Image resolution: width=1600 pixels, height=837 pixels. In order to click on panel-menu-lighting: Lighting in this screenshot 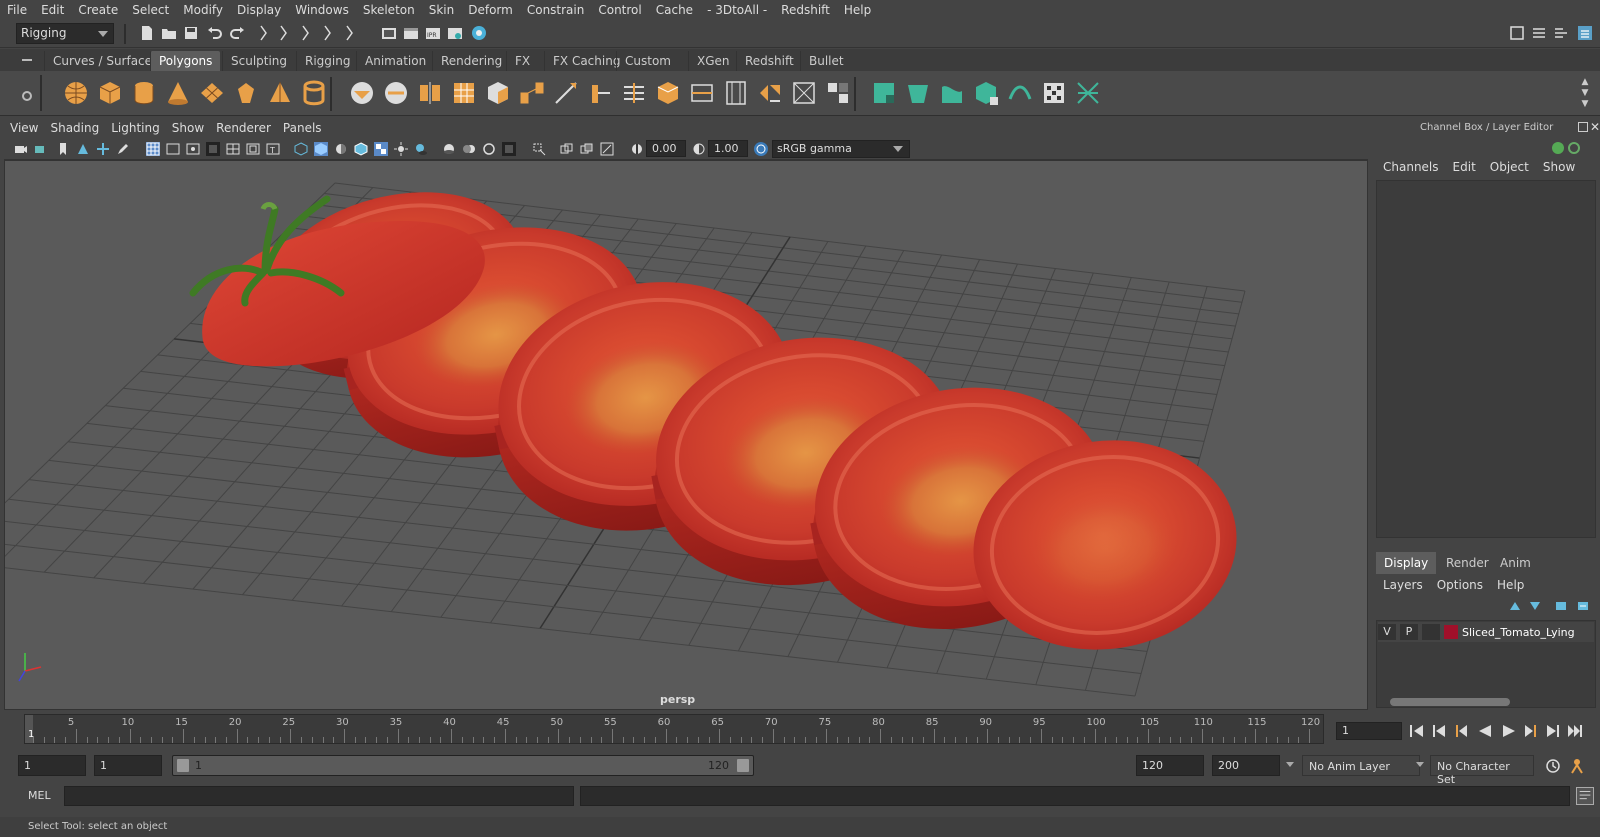, I will do `click(135, 128)`.